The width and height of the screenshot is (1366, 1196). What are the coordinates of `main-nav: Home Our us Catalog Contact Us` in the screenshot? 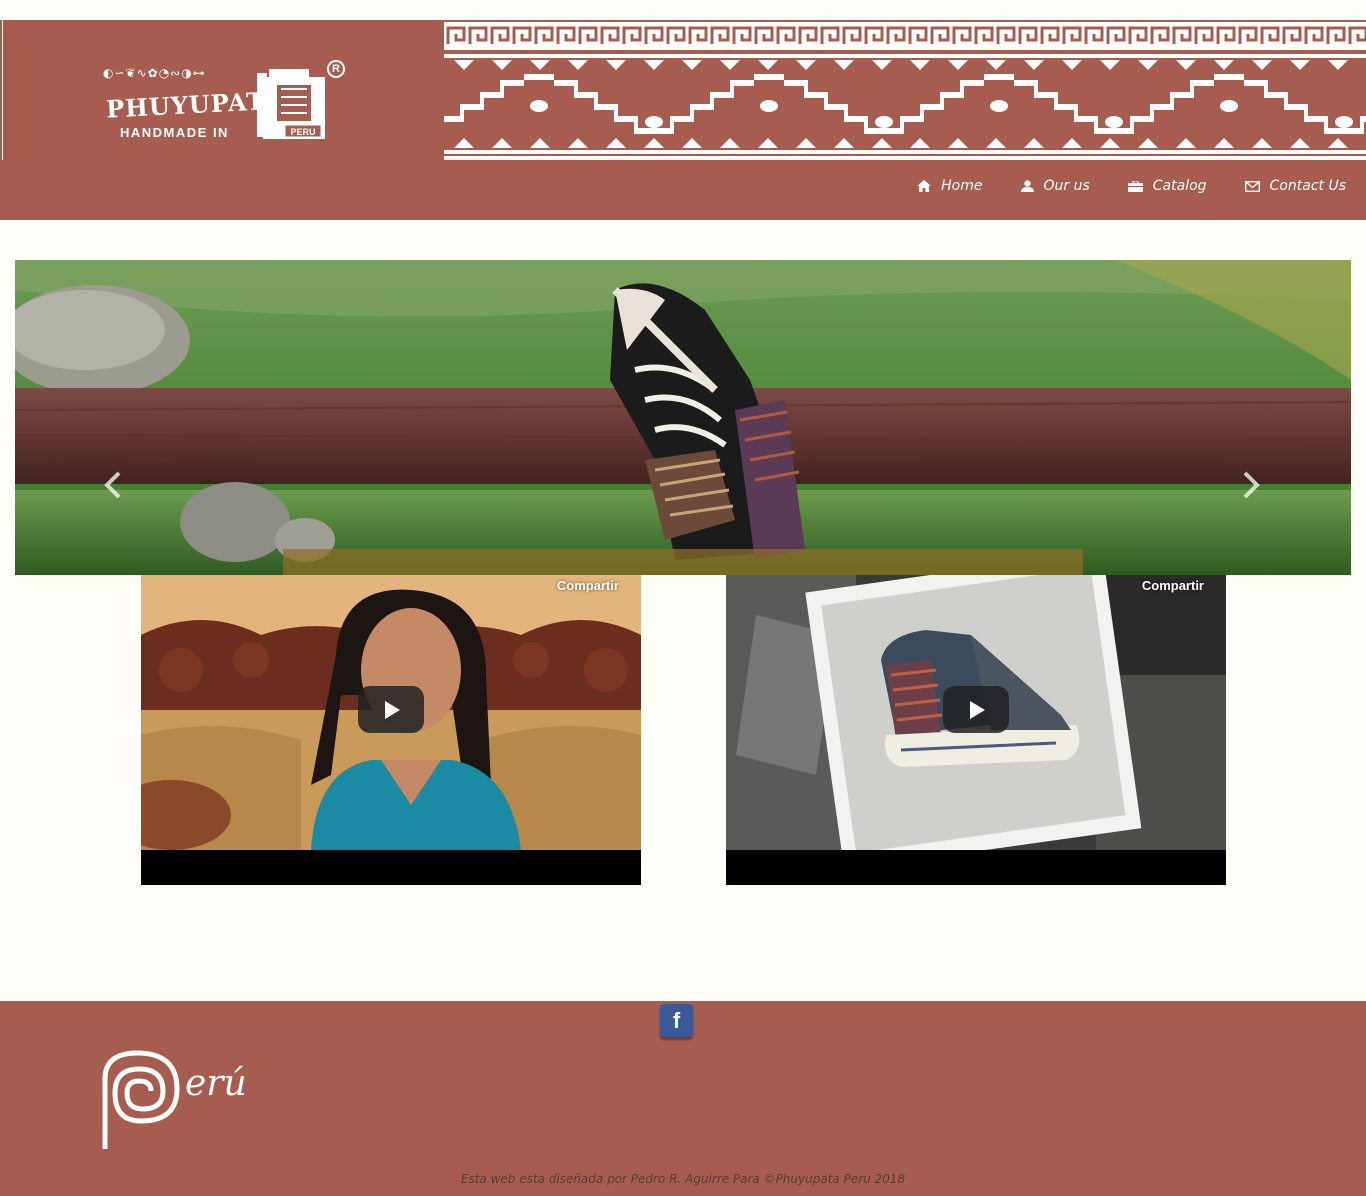 It's located at (1131, 186).